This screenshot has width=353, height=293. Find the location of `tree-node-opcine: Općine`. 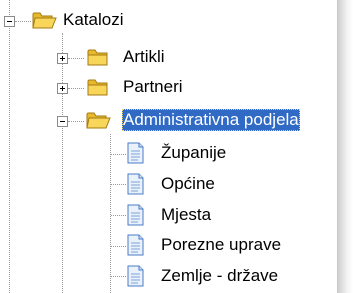

tree-node-opcine: Općine is located at coordinates (196, 185).